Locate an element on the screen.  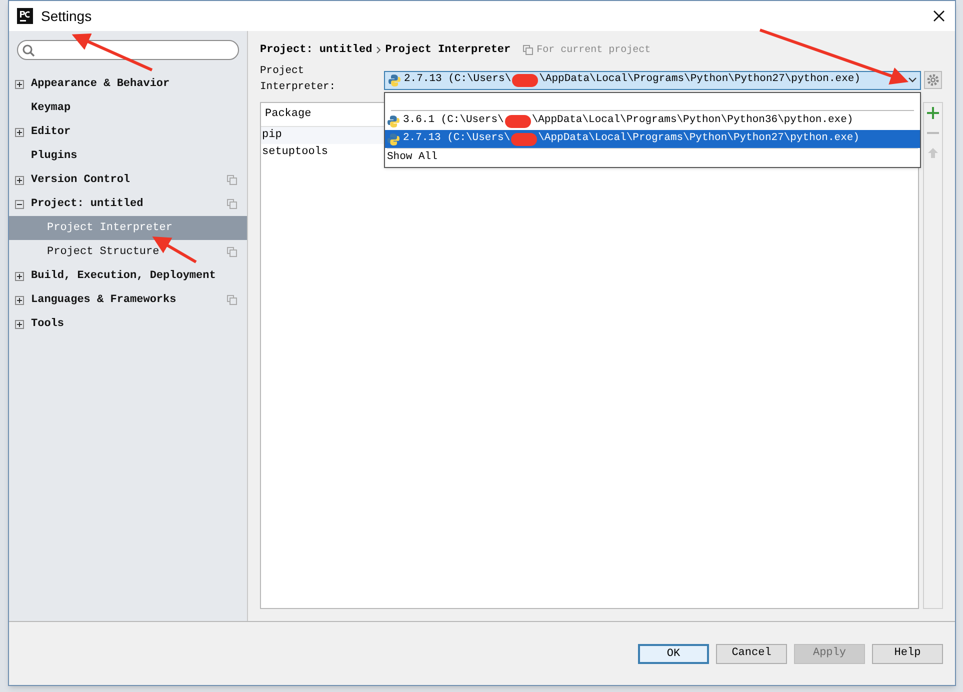
breadcrumb-item: Project: untitled is located at coordinates (316, 50).